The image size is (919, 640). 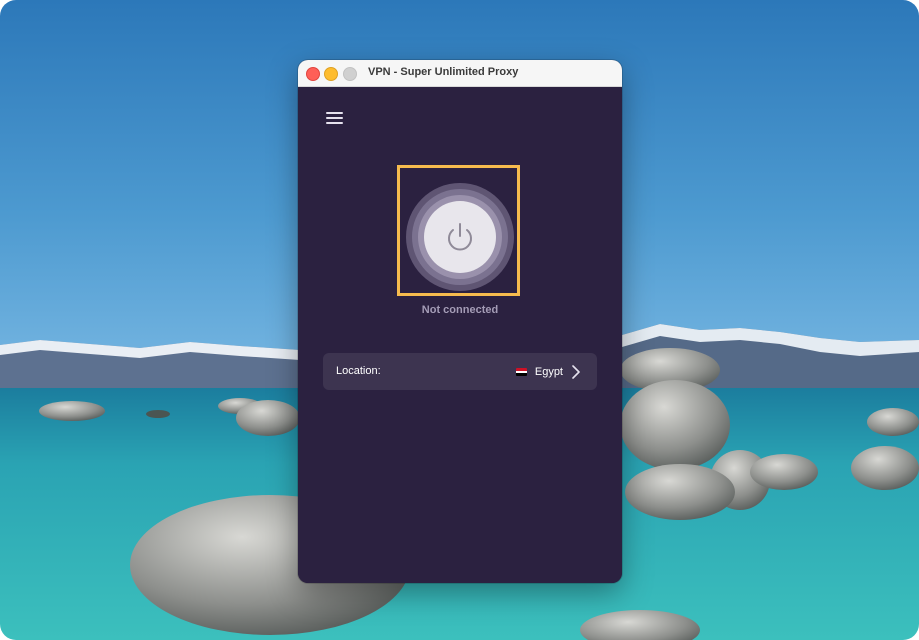 I want to click on power-button, so click(x=460, y=237).